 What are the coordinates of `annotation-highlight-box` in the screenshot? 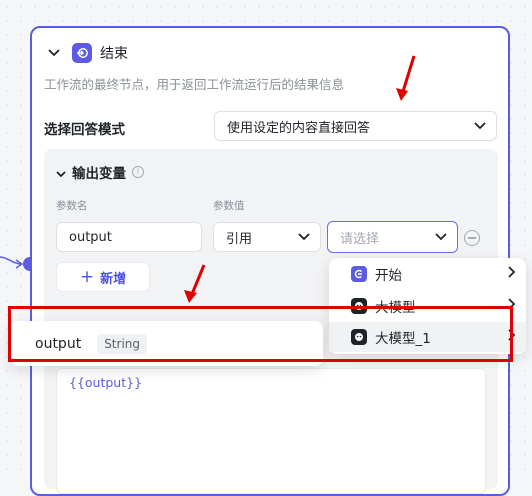 It's located at (260, 334).